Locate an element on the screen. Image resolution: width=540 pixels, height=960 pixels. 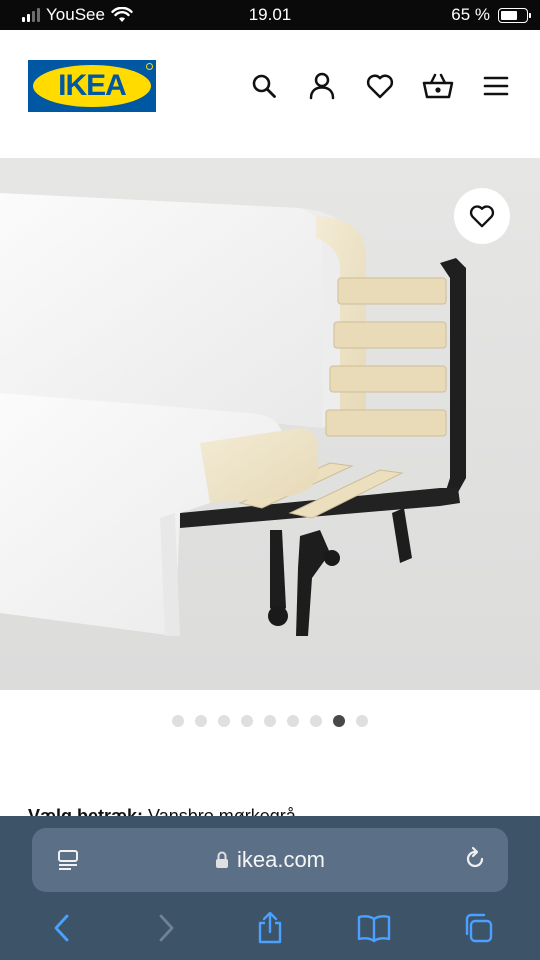
forward-icon is located at coordinates (166, 928).